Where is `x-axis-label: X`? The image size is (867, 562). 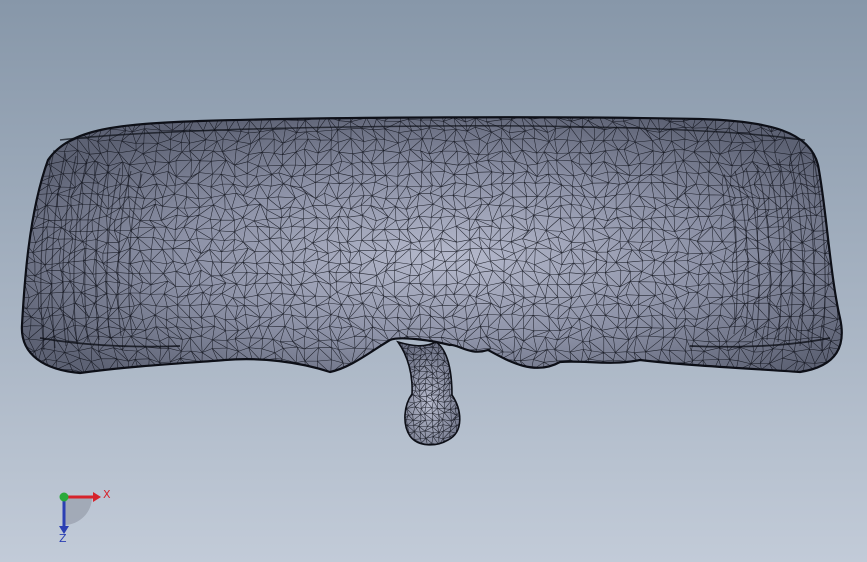 x-axis-label: X is located at coordinates (107, 494).